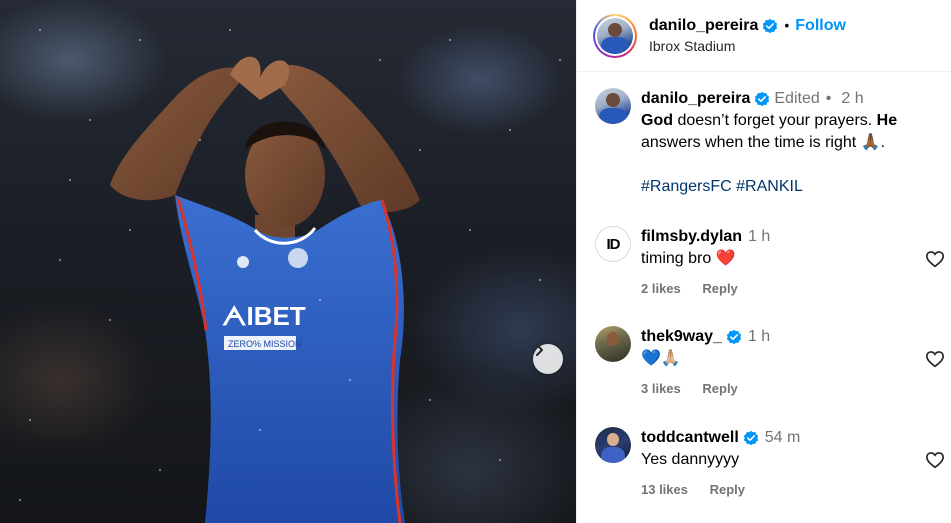 The image size is (951, 523). I want to click on caption-text-2: answers when the time is right, so click(751, 142).